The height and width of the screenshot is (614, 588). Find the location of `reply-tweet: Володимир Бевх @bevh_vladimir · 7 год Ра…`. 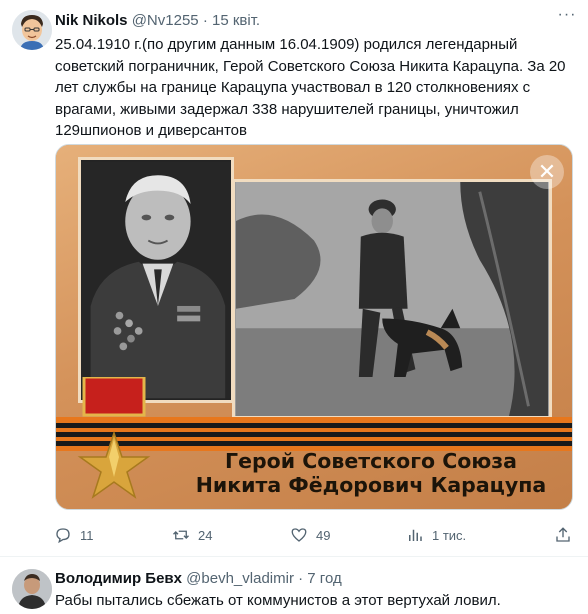

reply-tweet: Володимир Бевх @bevh_vladimir · 7 год Ра… is located at coordinates (294, 585).